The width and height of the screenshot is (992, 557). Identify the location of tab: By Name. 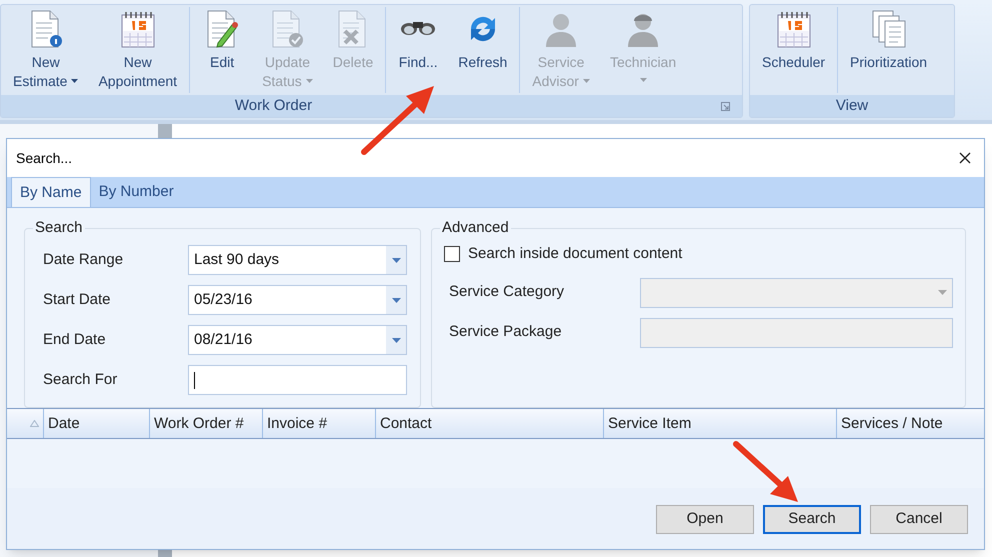
(51, 192).